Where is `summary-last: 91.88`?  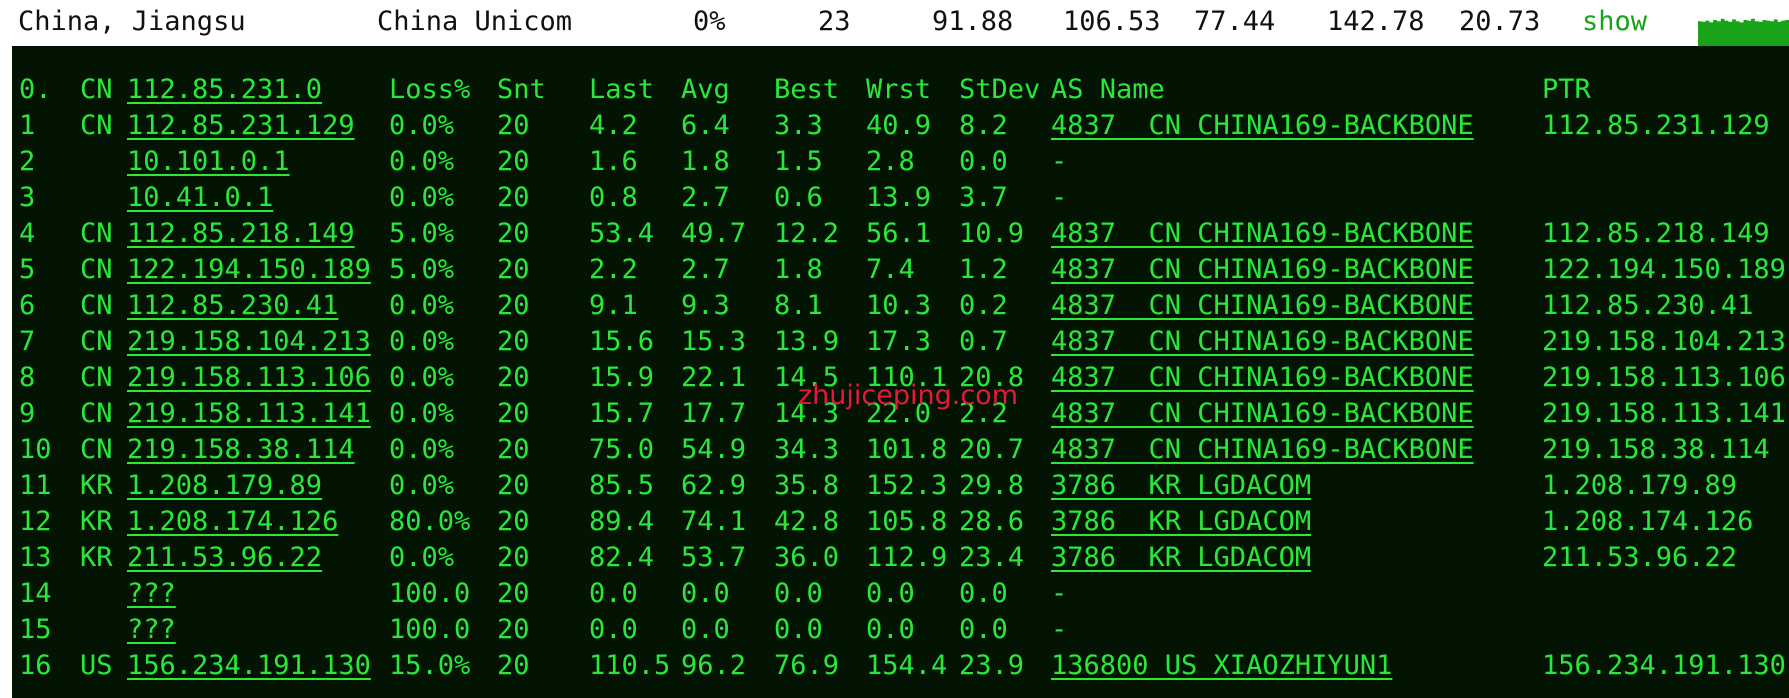 summary-last: 91.88 is located at coordinates (973, 21).